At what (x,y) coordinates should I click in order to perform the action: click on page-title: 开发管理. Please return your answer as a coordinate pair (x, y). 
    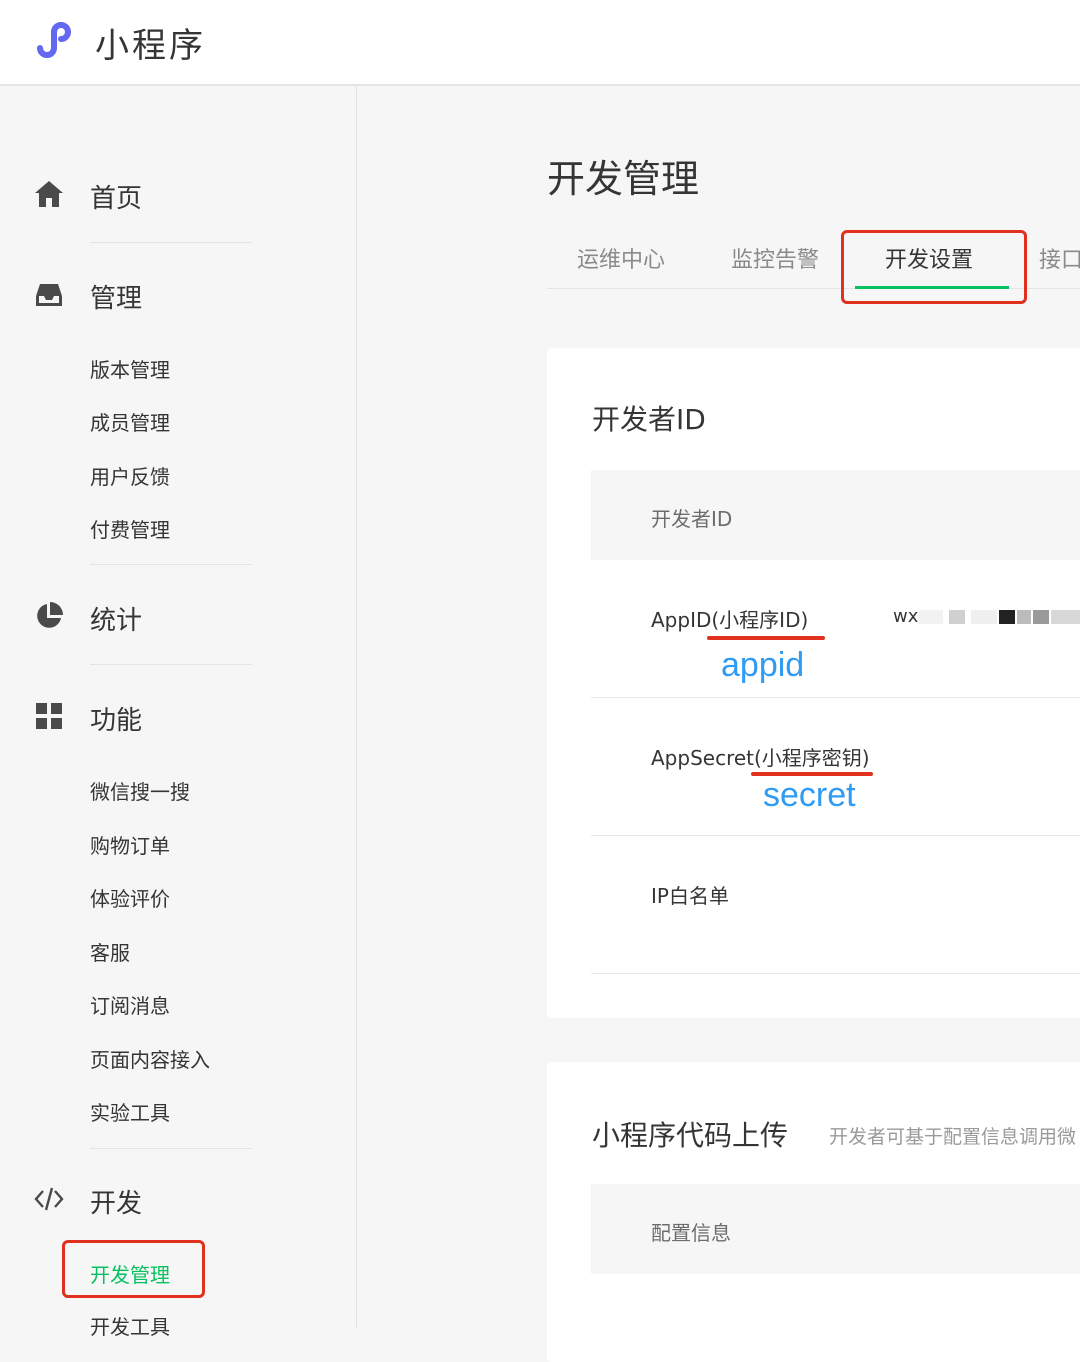
    Looking at the image, I should click on (623, 179).